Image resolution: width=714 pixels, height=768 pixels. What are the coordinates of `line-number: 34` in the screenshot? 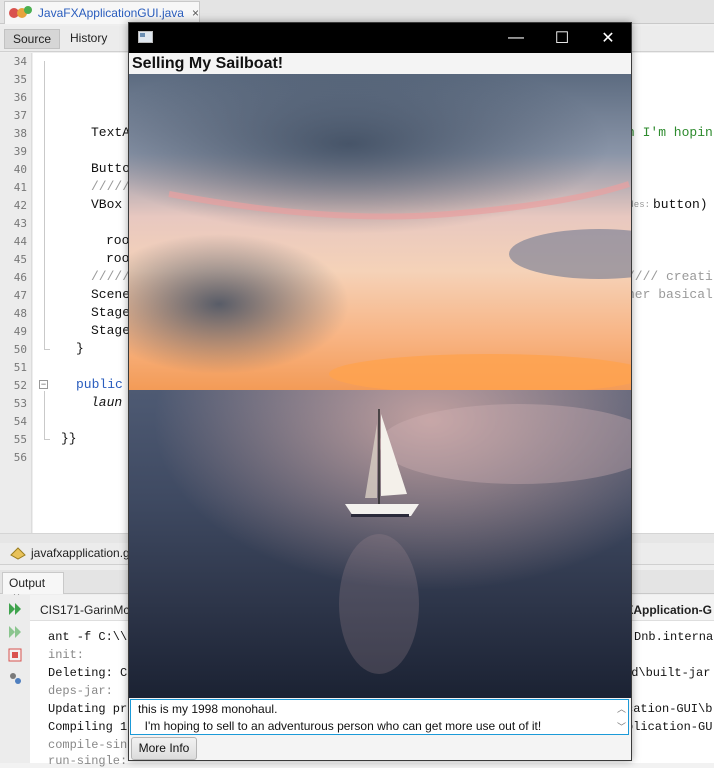 It's located at (20, 61).